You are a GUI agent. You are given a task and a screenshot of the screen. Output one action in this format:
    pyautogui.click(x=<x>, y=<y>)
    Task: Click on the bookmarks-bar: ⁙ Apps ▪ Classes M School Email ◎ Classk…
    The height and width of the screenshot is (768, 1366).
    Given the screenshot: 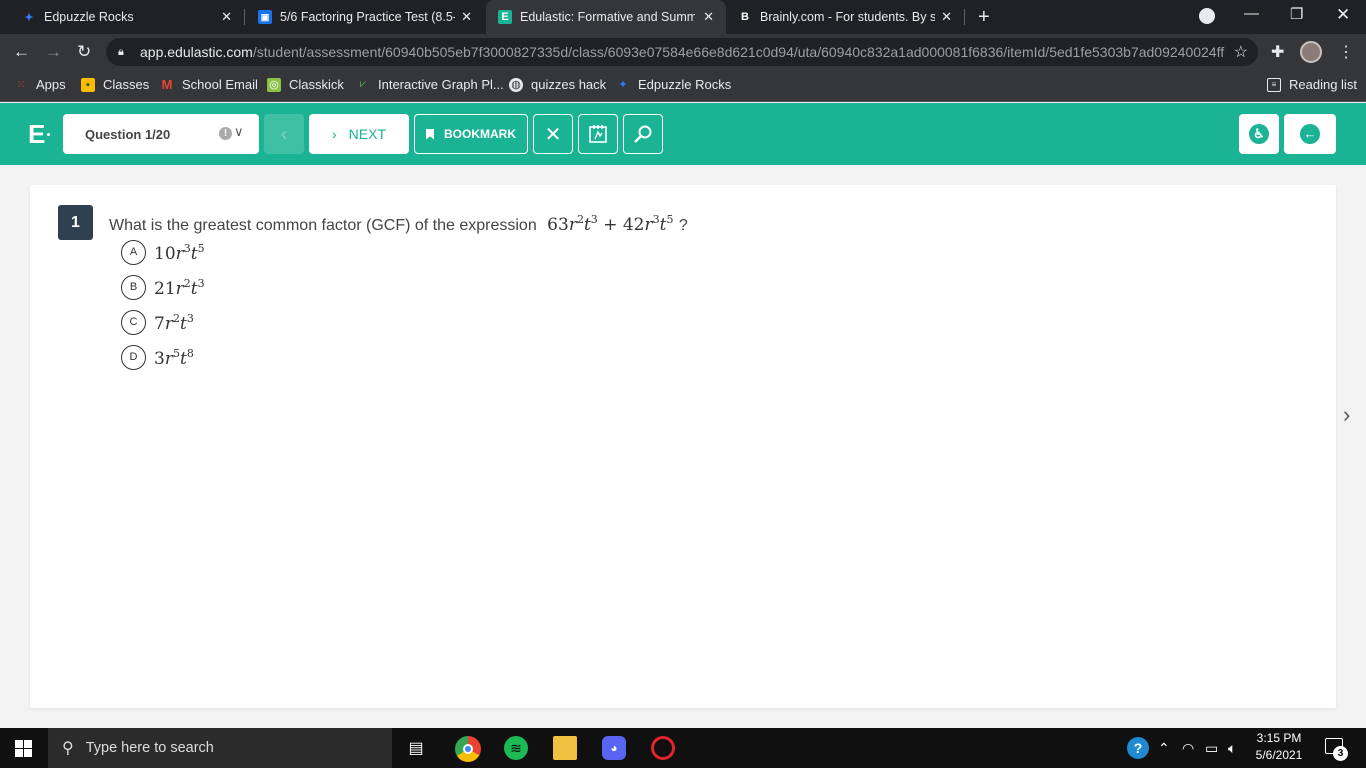 What is the action you would take?
    pyautogui.click(x=683, y=86)
    